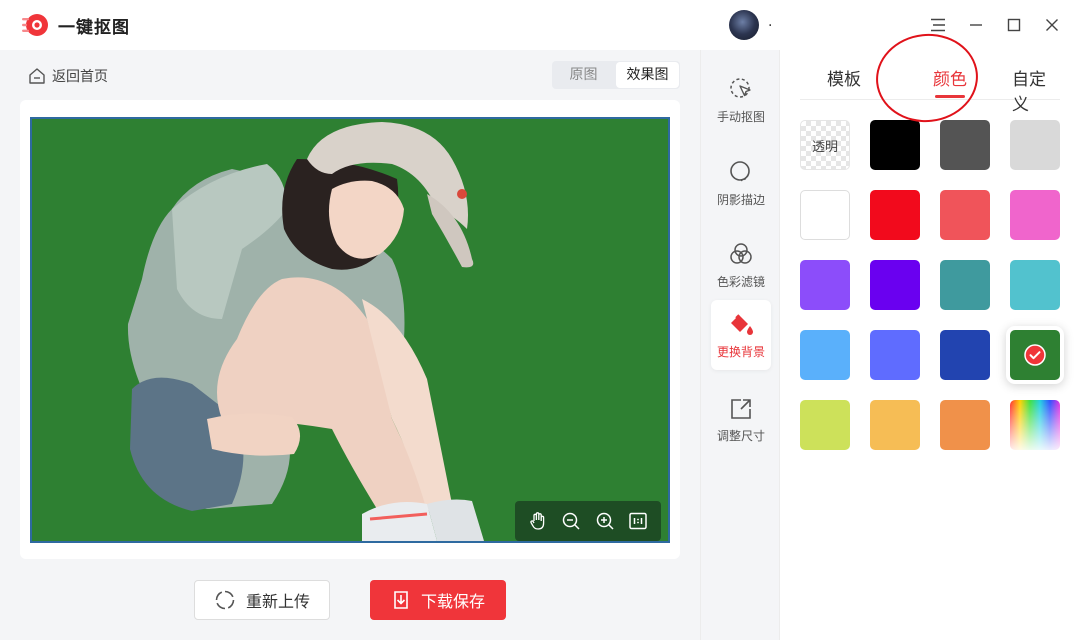 The width and height of the screenshot is (1080, 640). What do you see at coordinates (930, 82) in the screenshot?
I see `panel-tabs: 模板 颜色 自定义` at bounding box center [930, 82].